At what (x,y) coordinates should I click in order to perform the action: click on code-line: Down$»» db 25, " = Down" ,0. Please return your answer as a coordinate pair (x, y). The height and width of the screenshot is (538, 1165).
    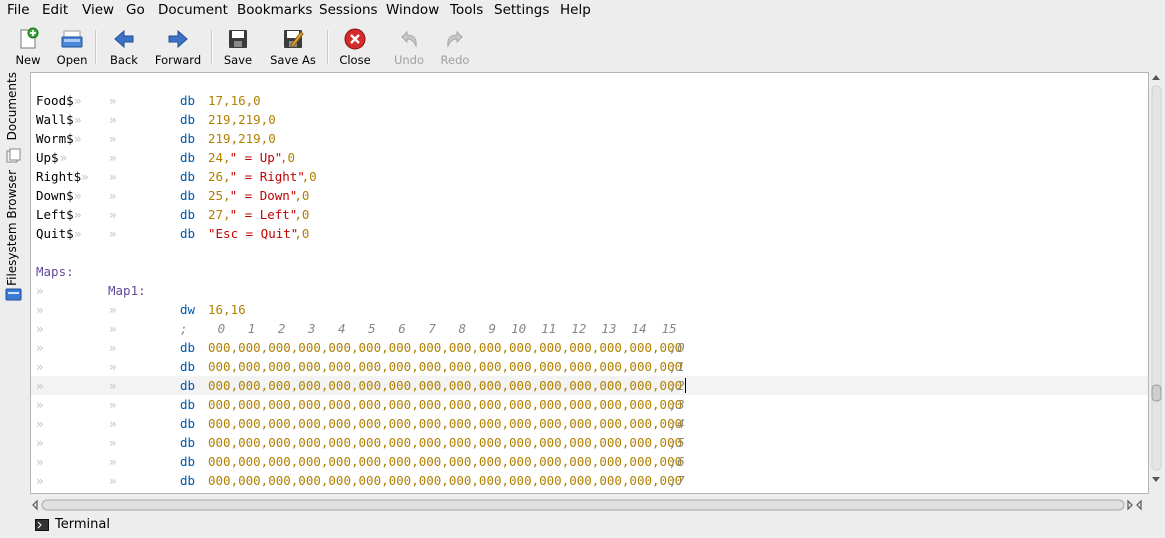
    Looking at the image, I should click on (589, 195).